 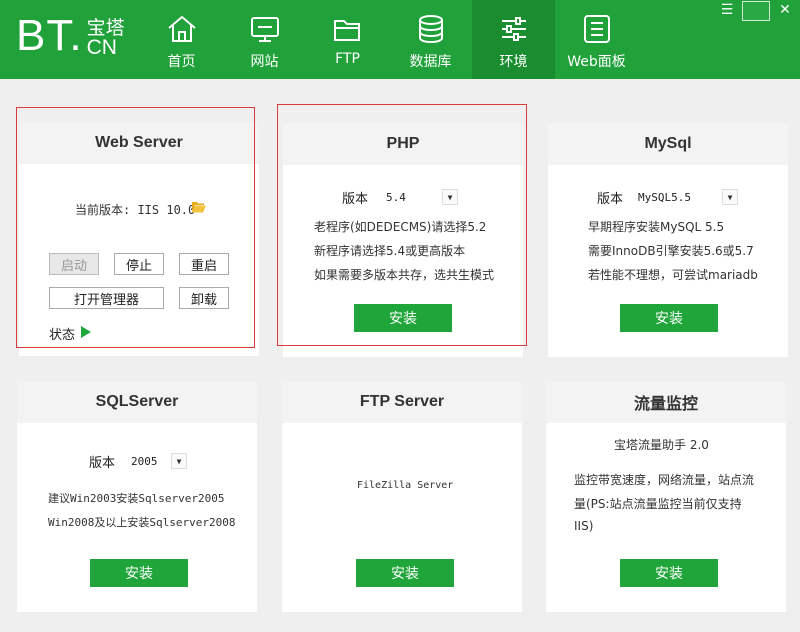 I want to click on nav-web-panel: Web面板, so click(x=596, y=39).